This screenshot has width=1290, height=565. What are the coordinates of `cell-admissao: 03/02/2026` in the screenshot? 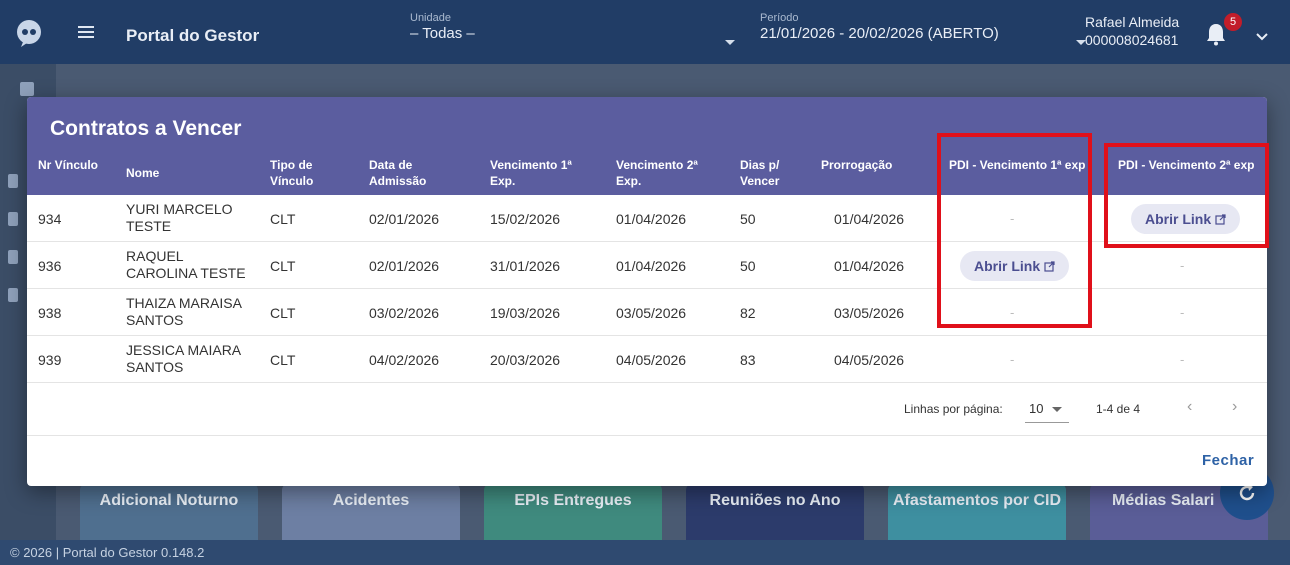 It's located at (404, 313).